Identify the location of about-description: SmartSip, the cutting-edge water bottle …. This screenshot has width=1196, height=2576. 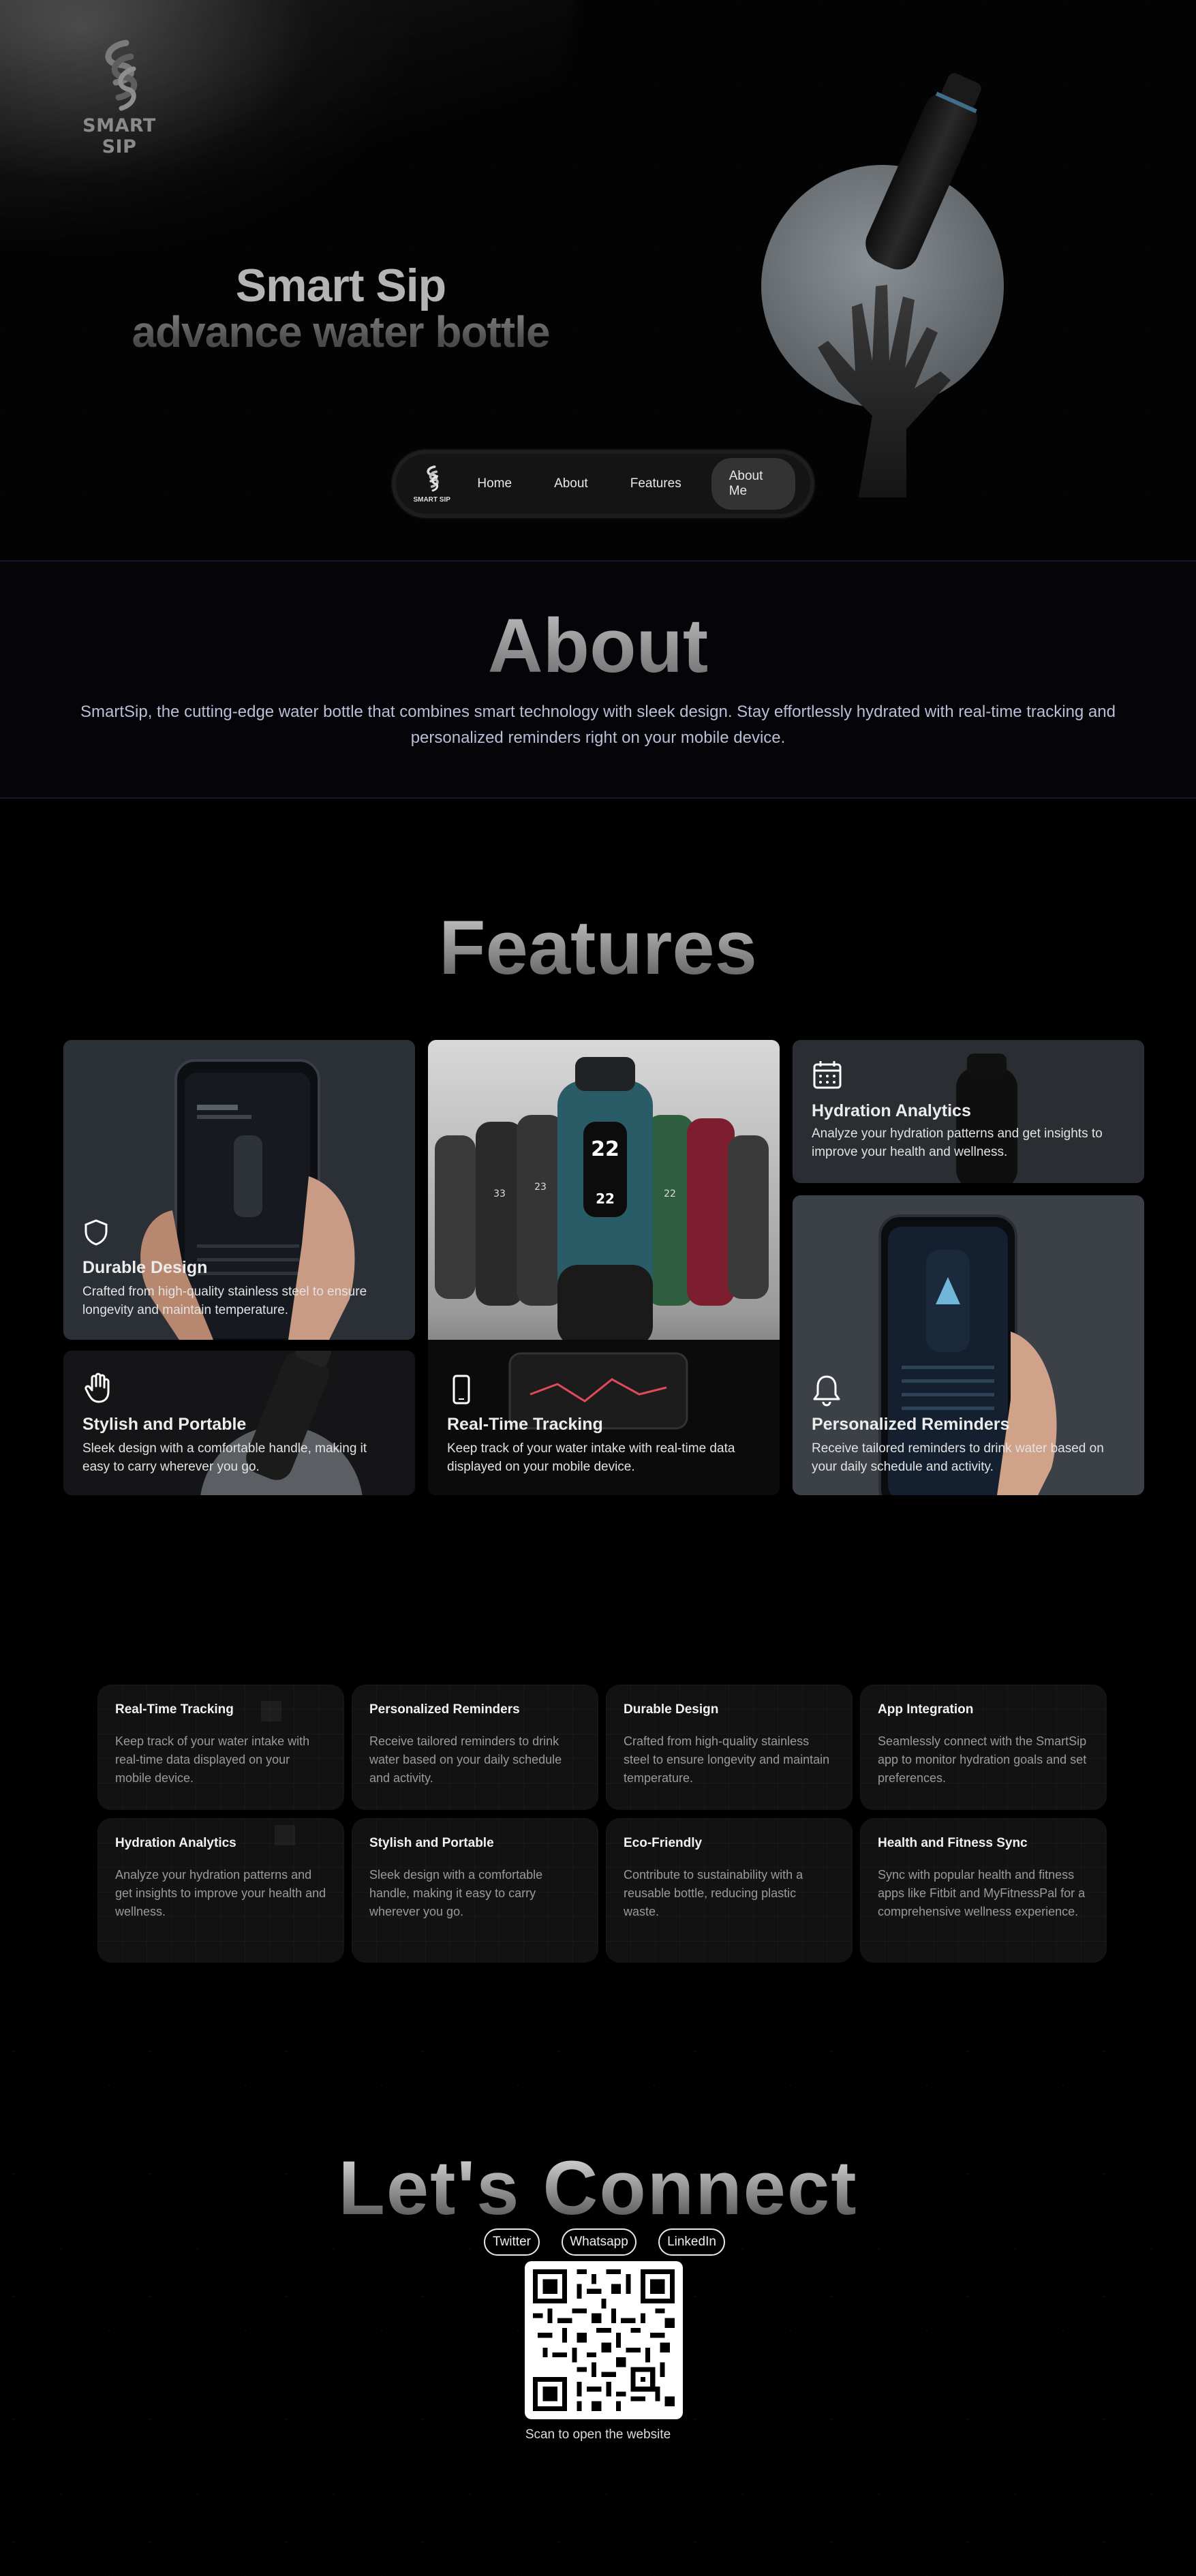
(598, 725).